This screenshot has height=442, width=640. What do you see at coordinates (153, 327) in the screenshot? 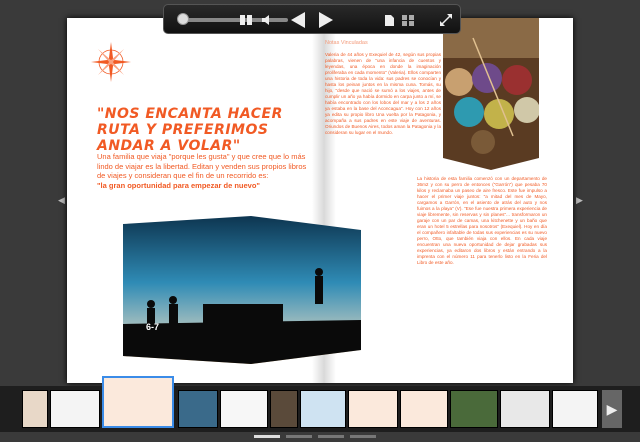
I see `page-number: 6-7` at bounding box center [153, 327].